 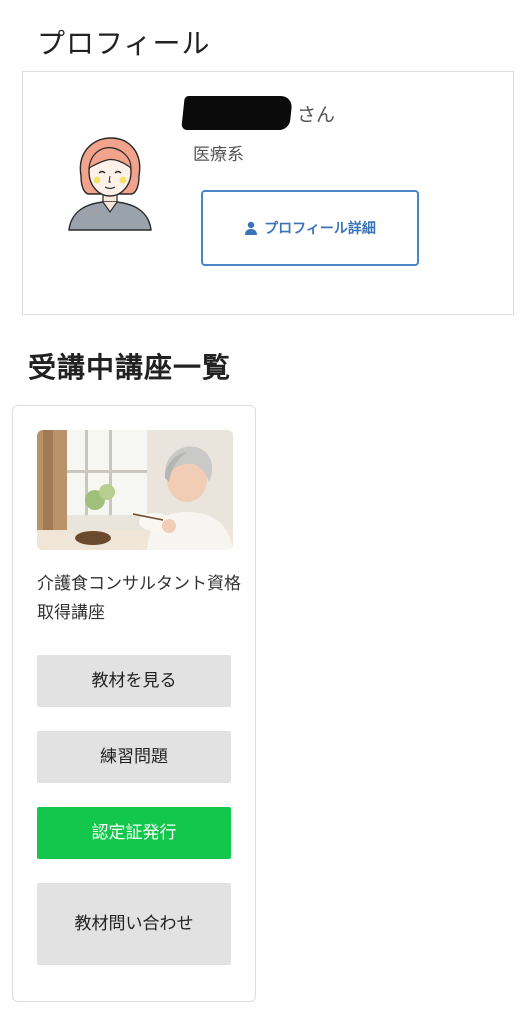 What do you see at coordinates (130, 367) in the screenshot?
I see `courses-section-title: 受講中講座一覧` at bounding box center [130, 367].